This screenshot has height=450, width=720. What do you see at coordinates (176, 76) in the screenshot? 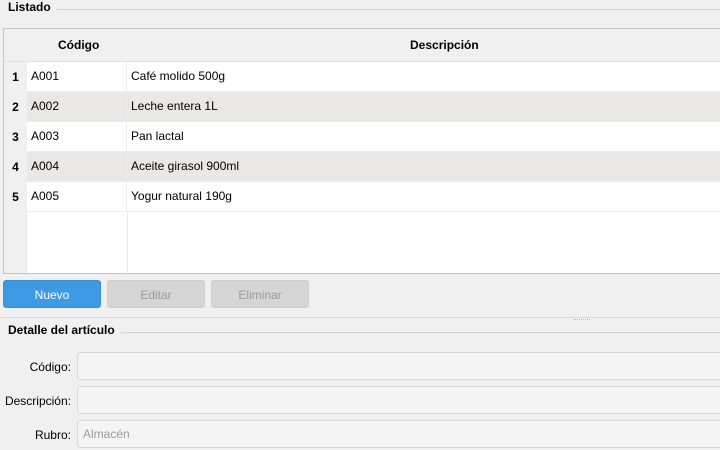
I see `cell-description: Café molido 500g` at bounding box center [176, 76].